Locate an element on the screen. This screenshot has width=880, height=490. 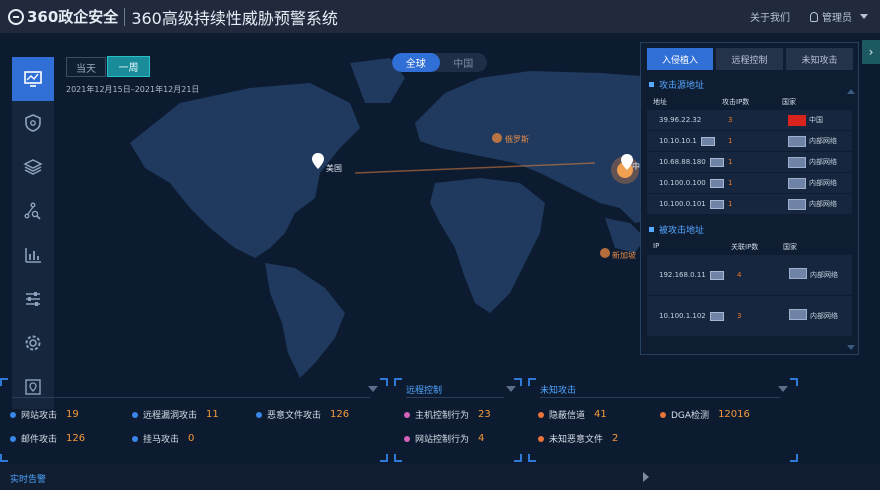
table-row: 39.96.22.32 3 中国 is located at coordinates (749, 120).